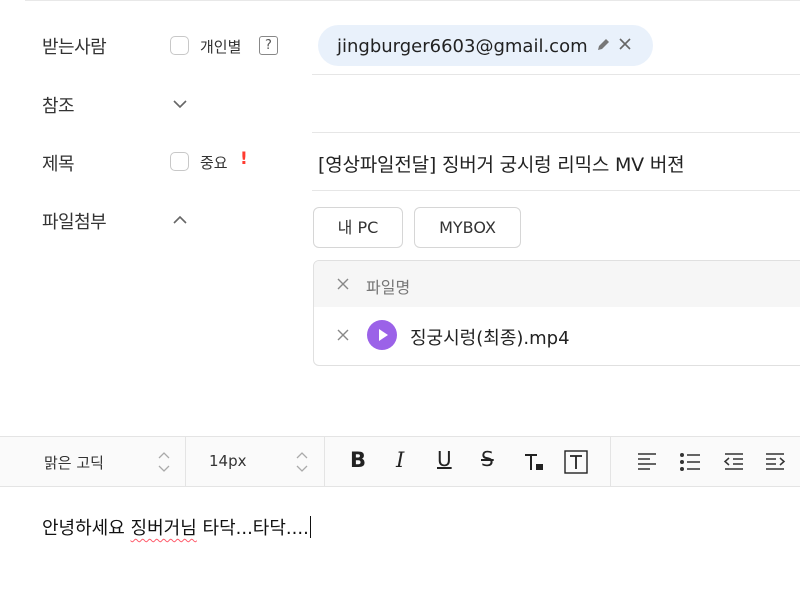 The image size is (800, 613). Describe the element at coordinates (388, 287) in the screenshot. I see `file-name-header: 파일명` at that location.